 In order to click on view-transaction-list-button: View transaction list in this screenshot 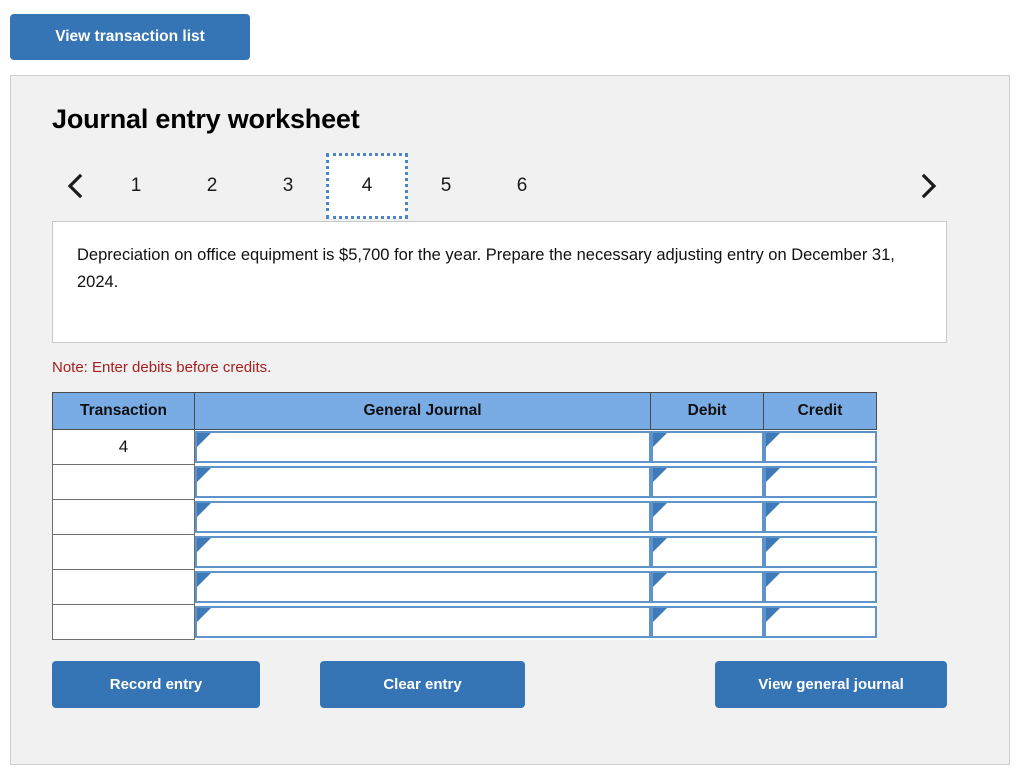, I will do `click(130, 37)`.